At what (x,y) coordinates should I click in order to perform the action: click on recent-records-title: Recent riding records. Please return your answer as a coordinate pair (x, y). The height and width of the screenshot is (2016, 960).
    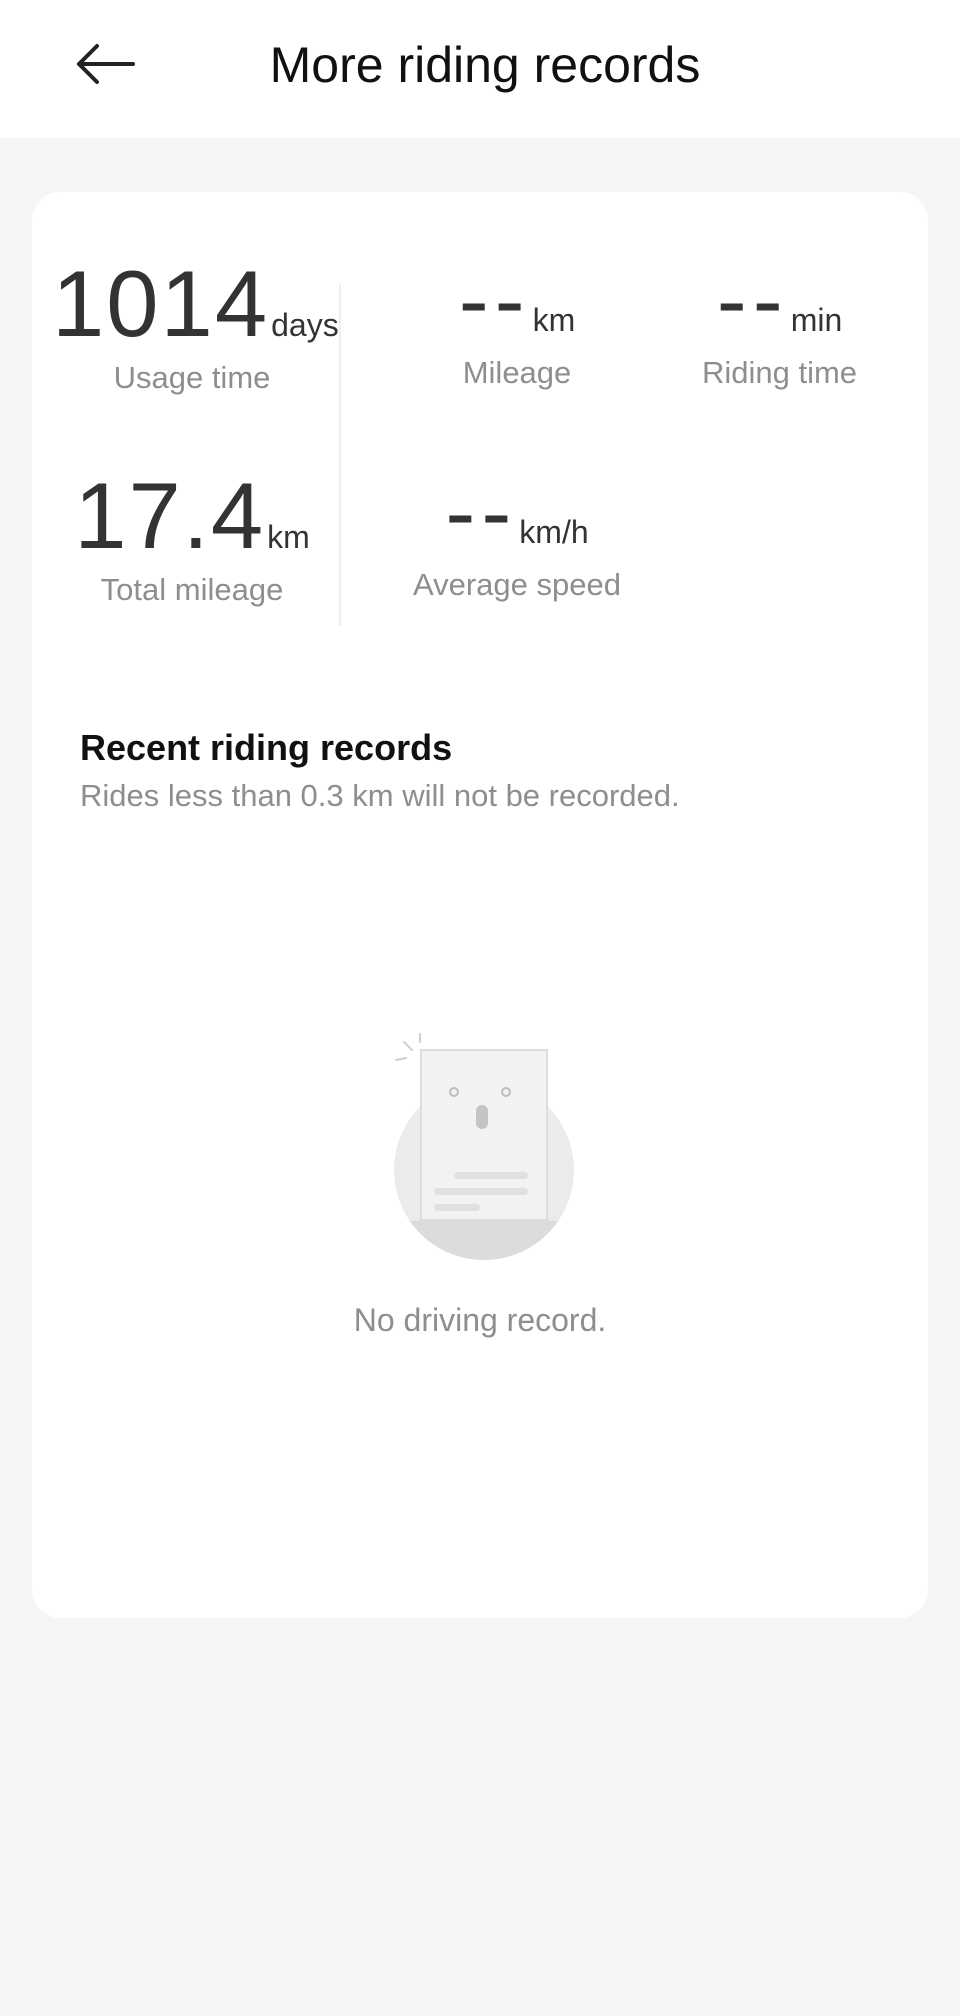
    Looking at the image, I should click on (266, 747).